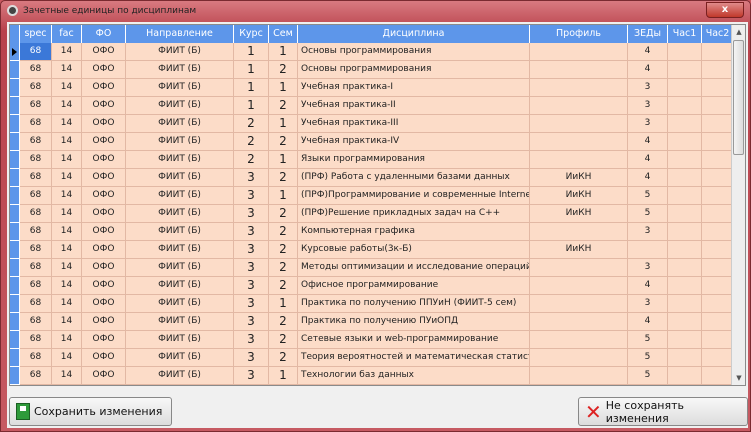 The height and width of the screenshot is (432, 751). I want to click on column-header: ФО, so click(104, 34).